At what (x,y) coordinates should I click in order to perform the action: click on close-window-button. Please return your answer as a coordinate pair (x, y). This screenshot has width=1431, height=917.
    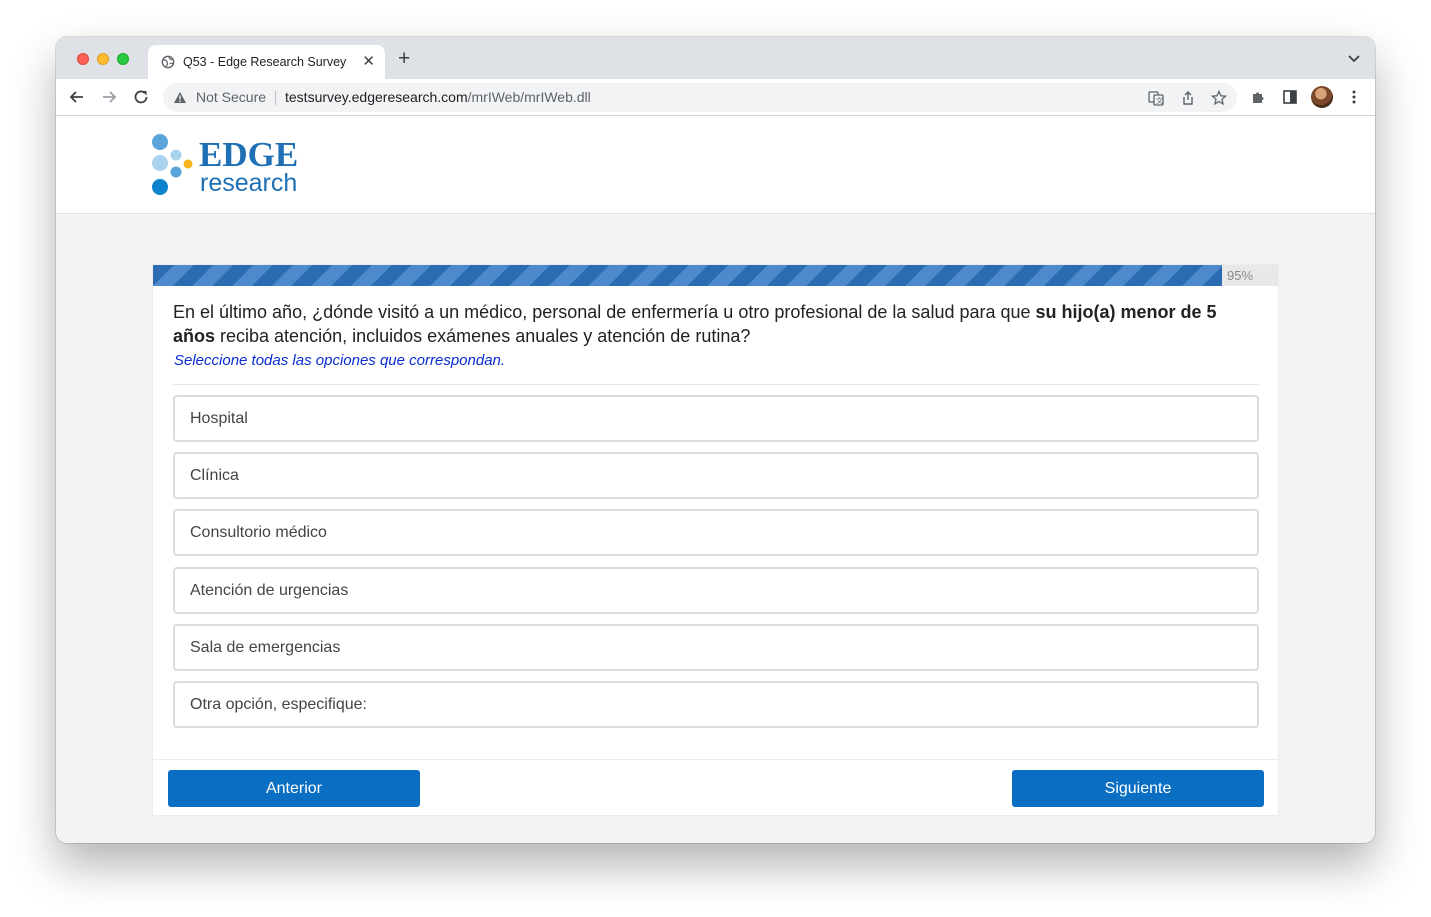
    Looking at the image, I should click on (83, 59).